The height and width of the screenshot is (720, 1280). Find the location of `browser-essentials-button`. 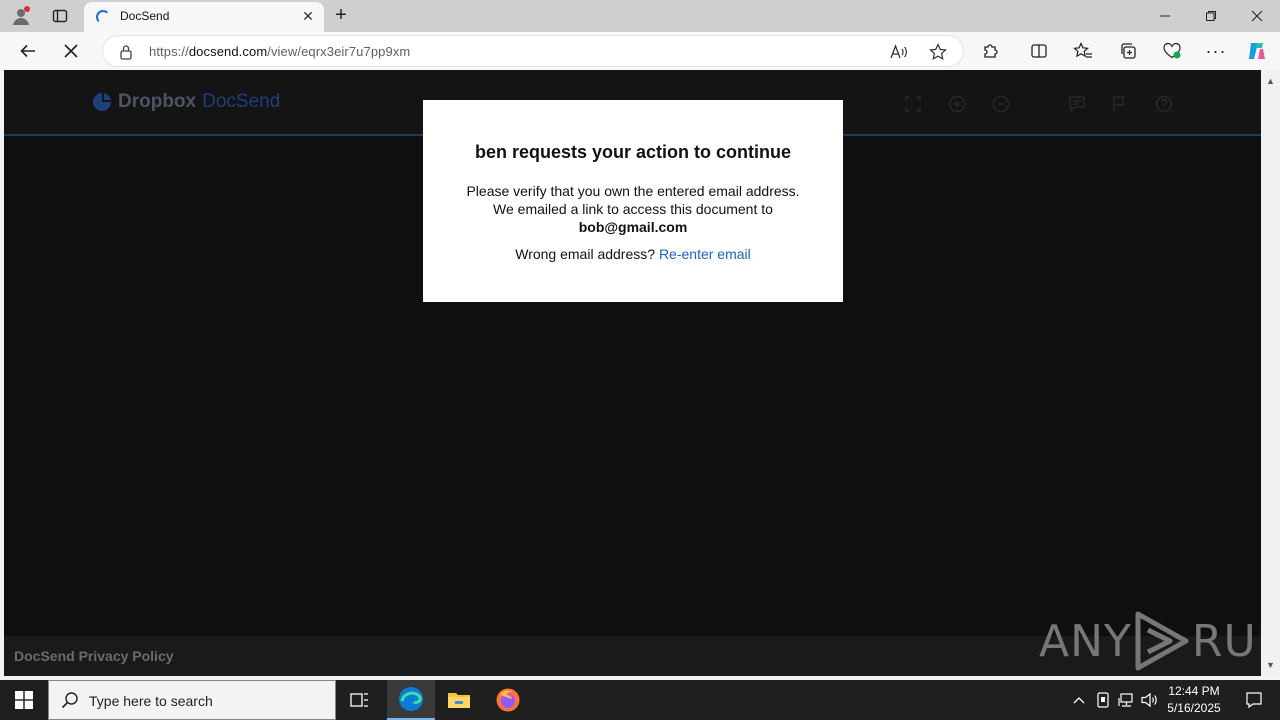

browser-essentials-button is located at coordinates (1172, 51).